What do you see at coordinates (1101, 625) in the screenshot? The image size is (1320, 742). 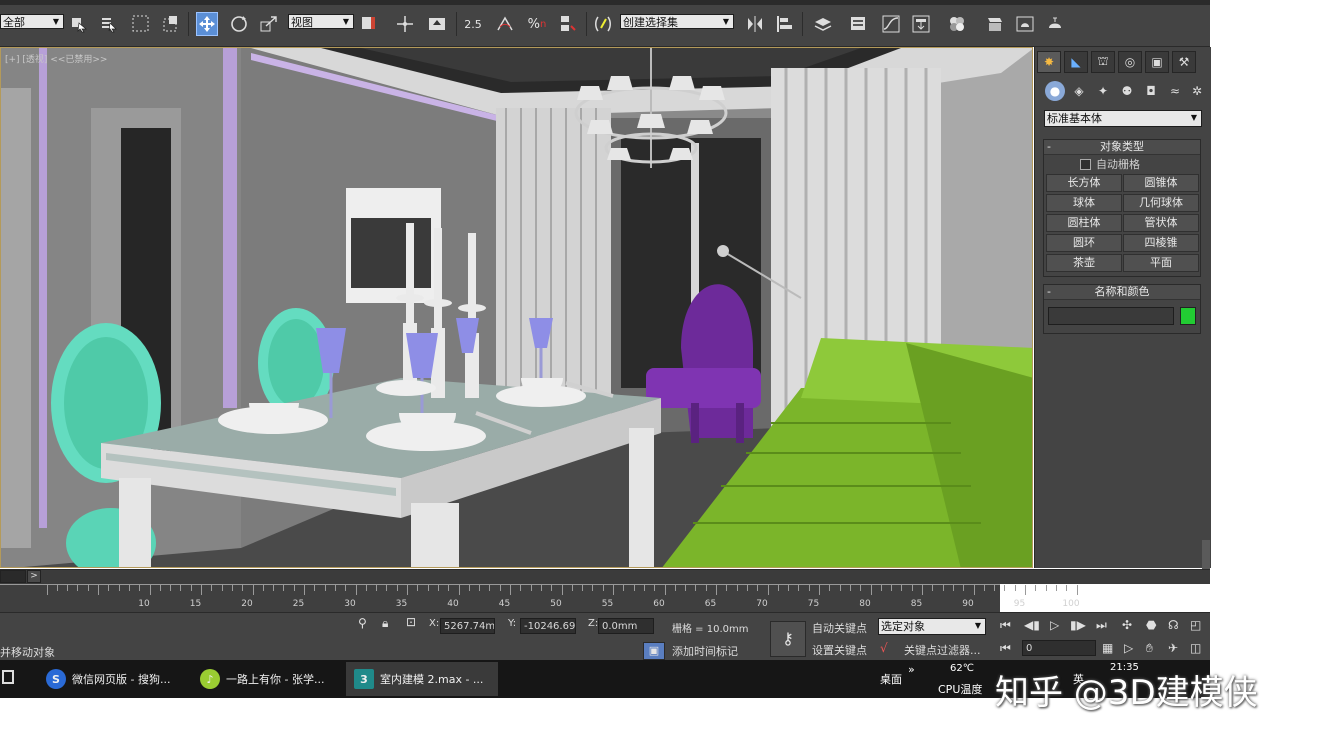 I see `go-to-end-icon: ⏭` at bounding box center [1101, 625].